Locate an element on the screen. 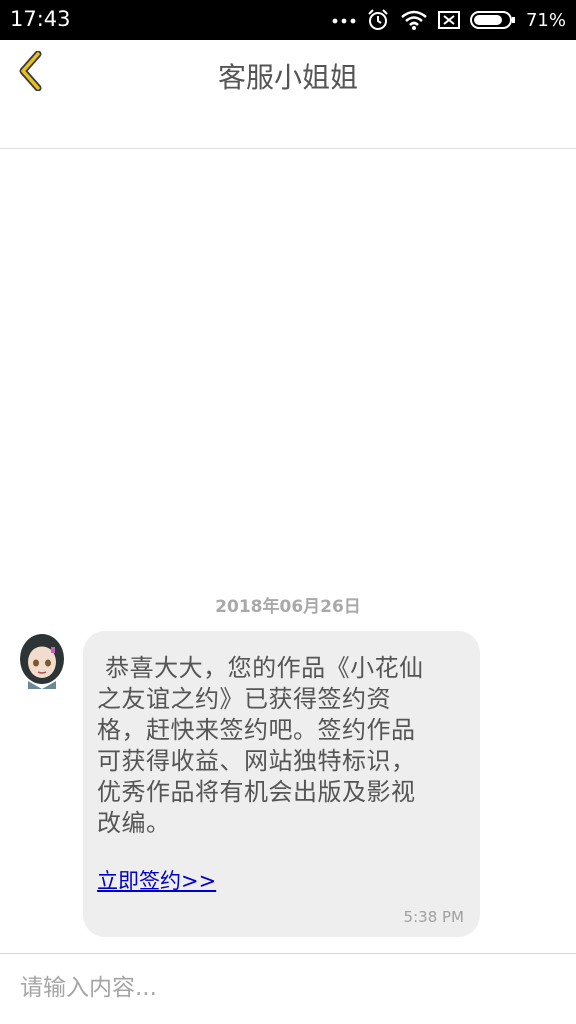 This screenshot has height=1024, width=576. sim-off-icon is located at coordinates (448, 20).